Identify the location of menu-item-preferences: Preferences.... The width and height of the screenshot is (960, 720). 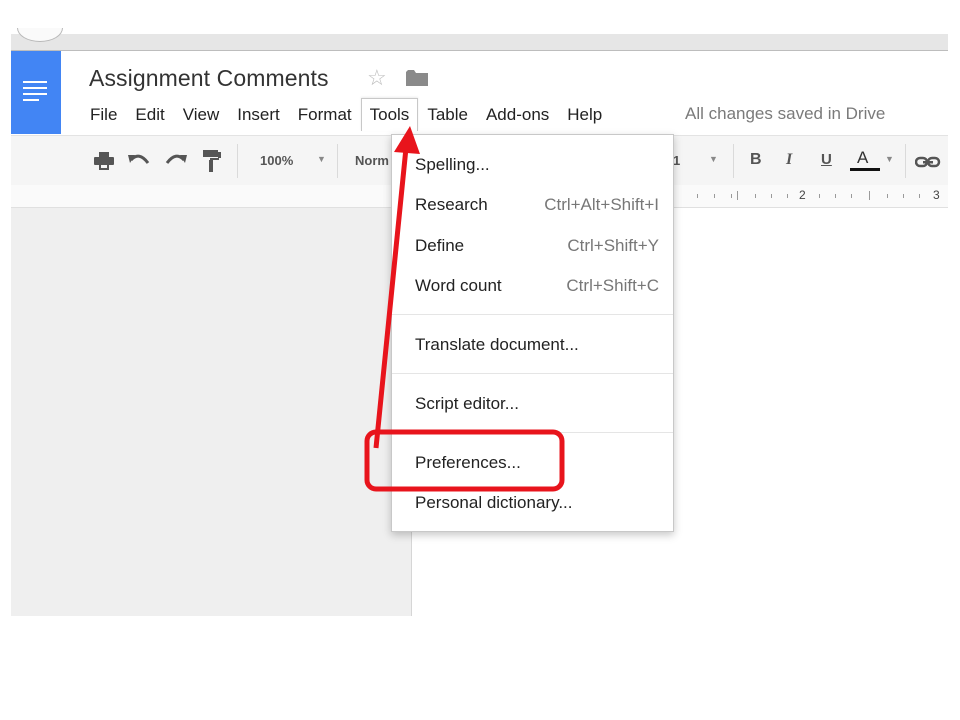
(532, 462).